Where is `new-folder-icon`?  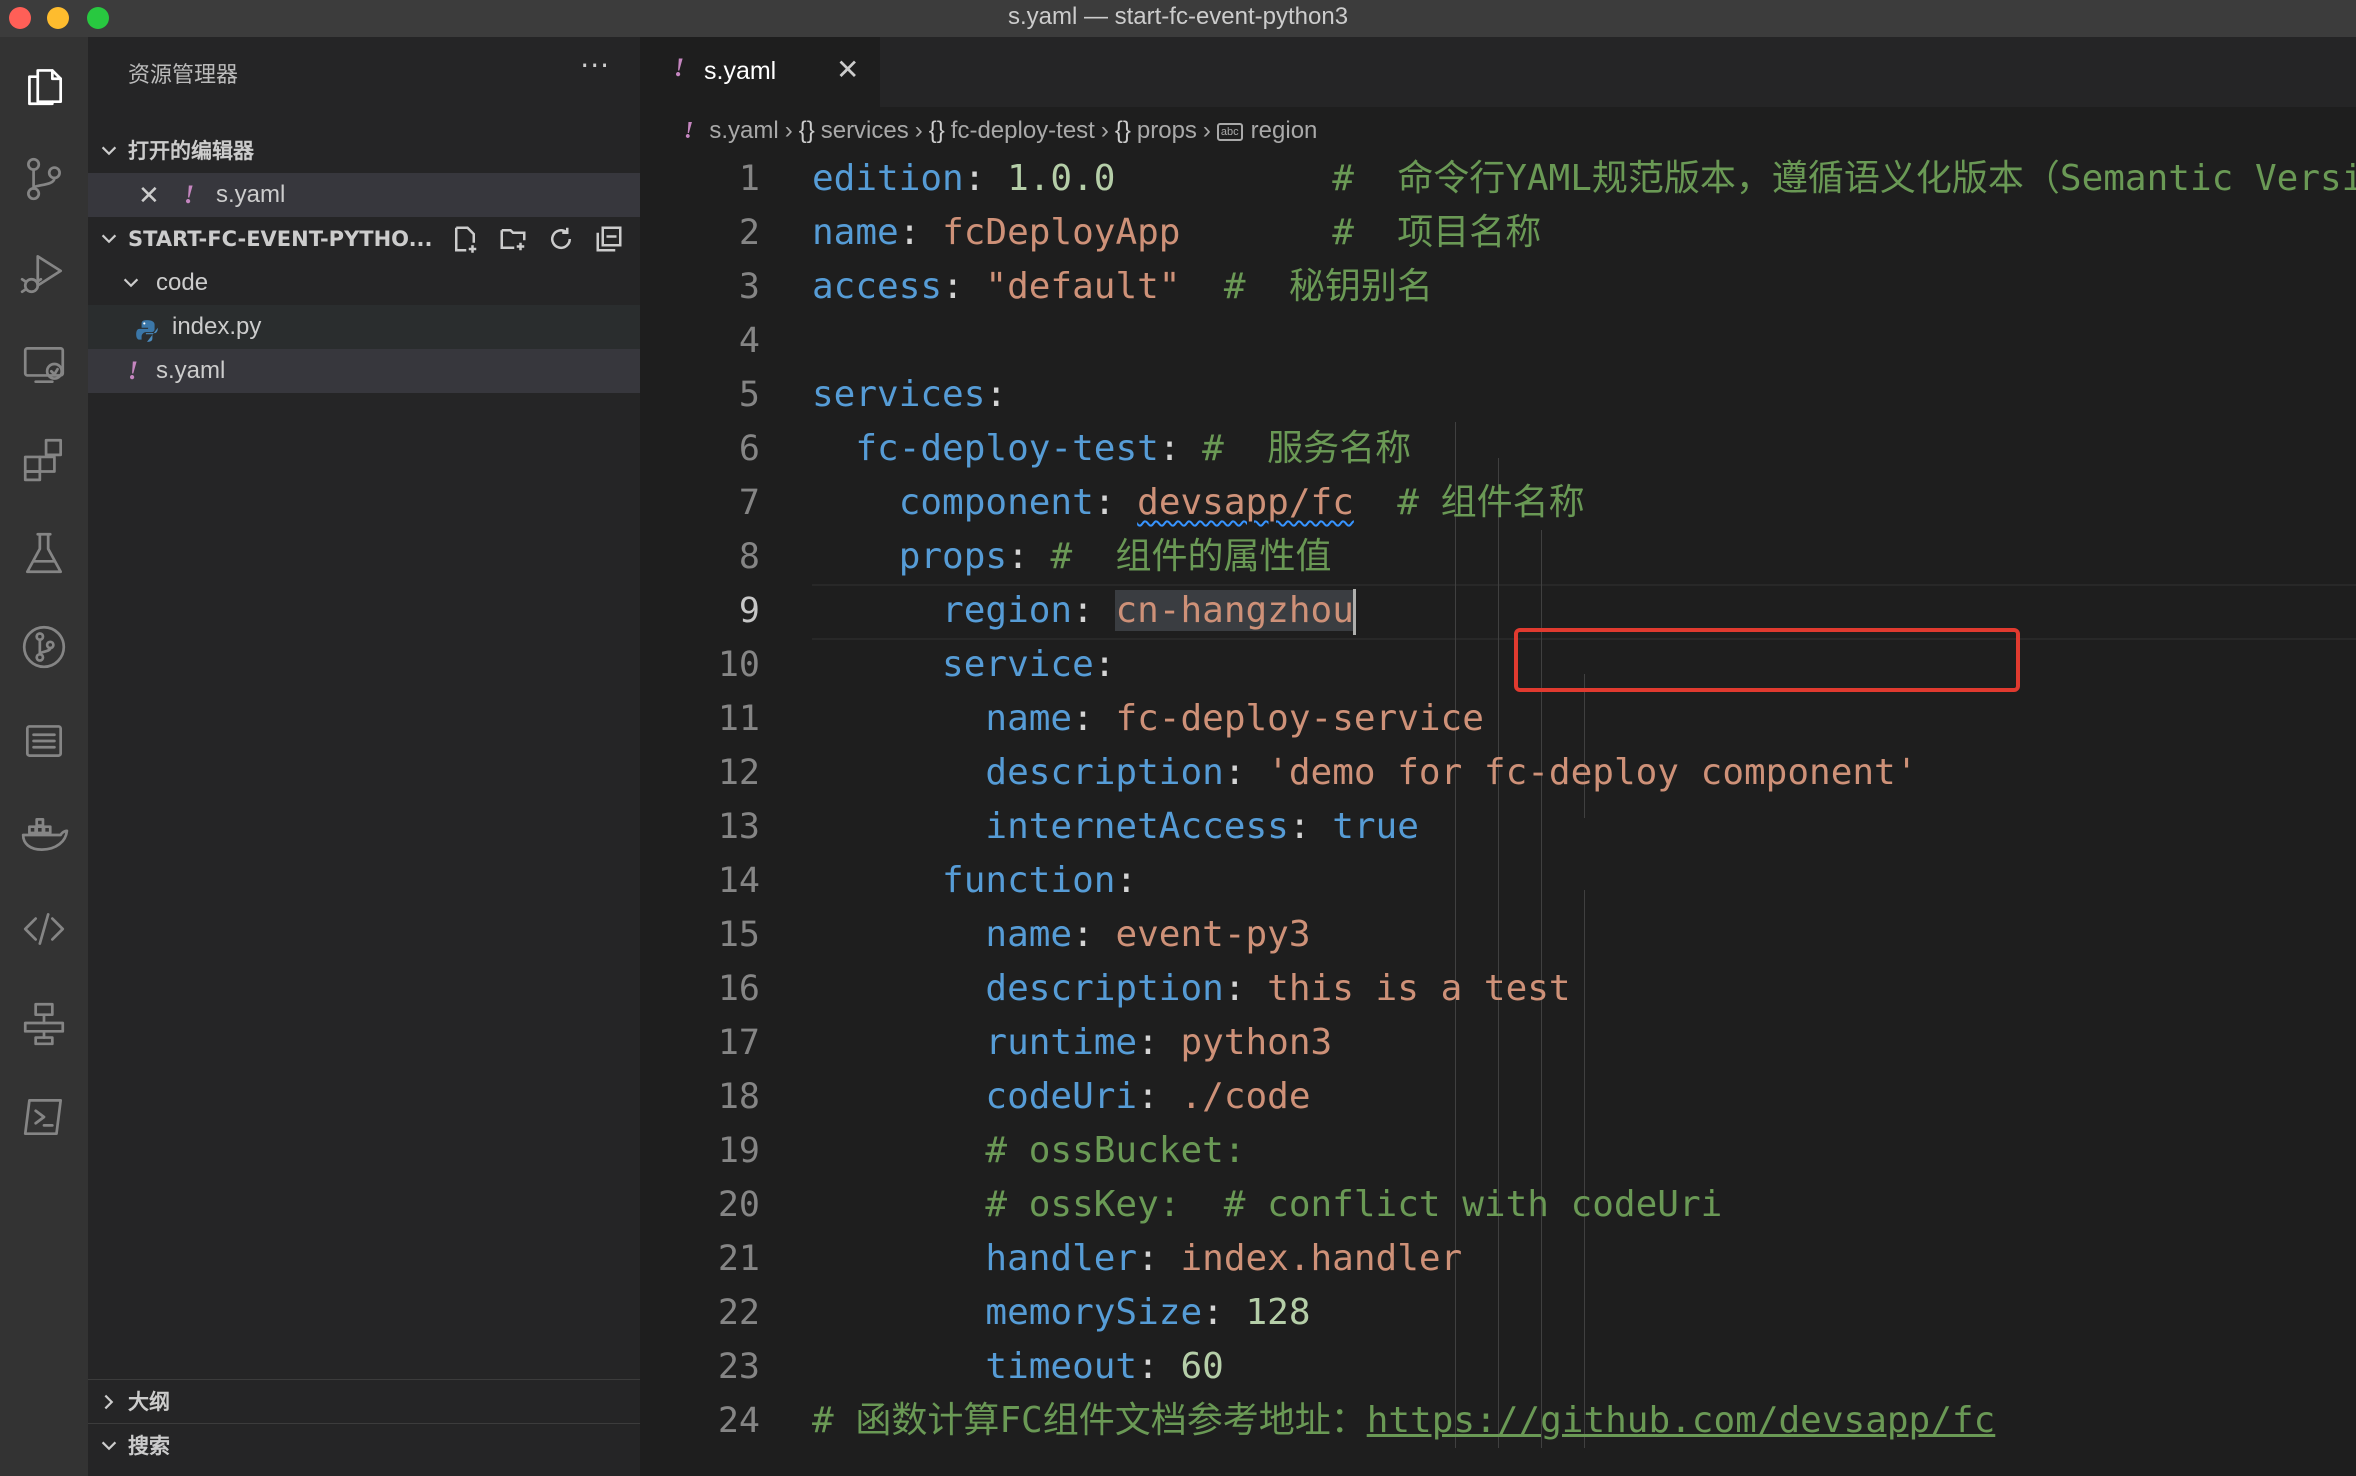 new-folder-icon is located at coordinates (513, 239).